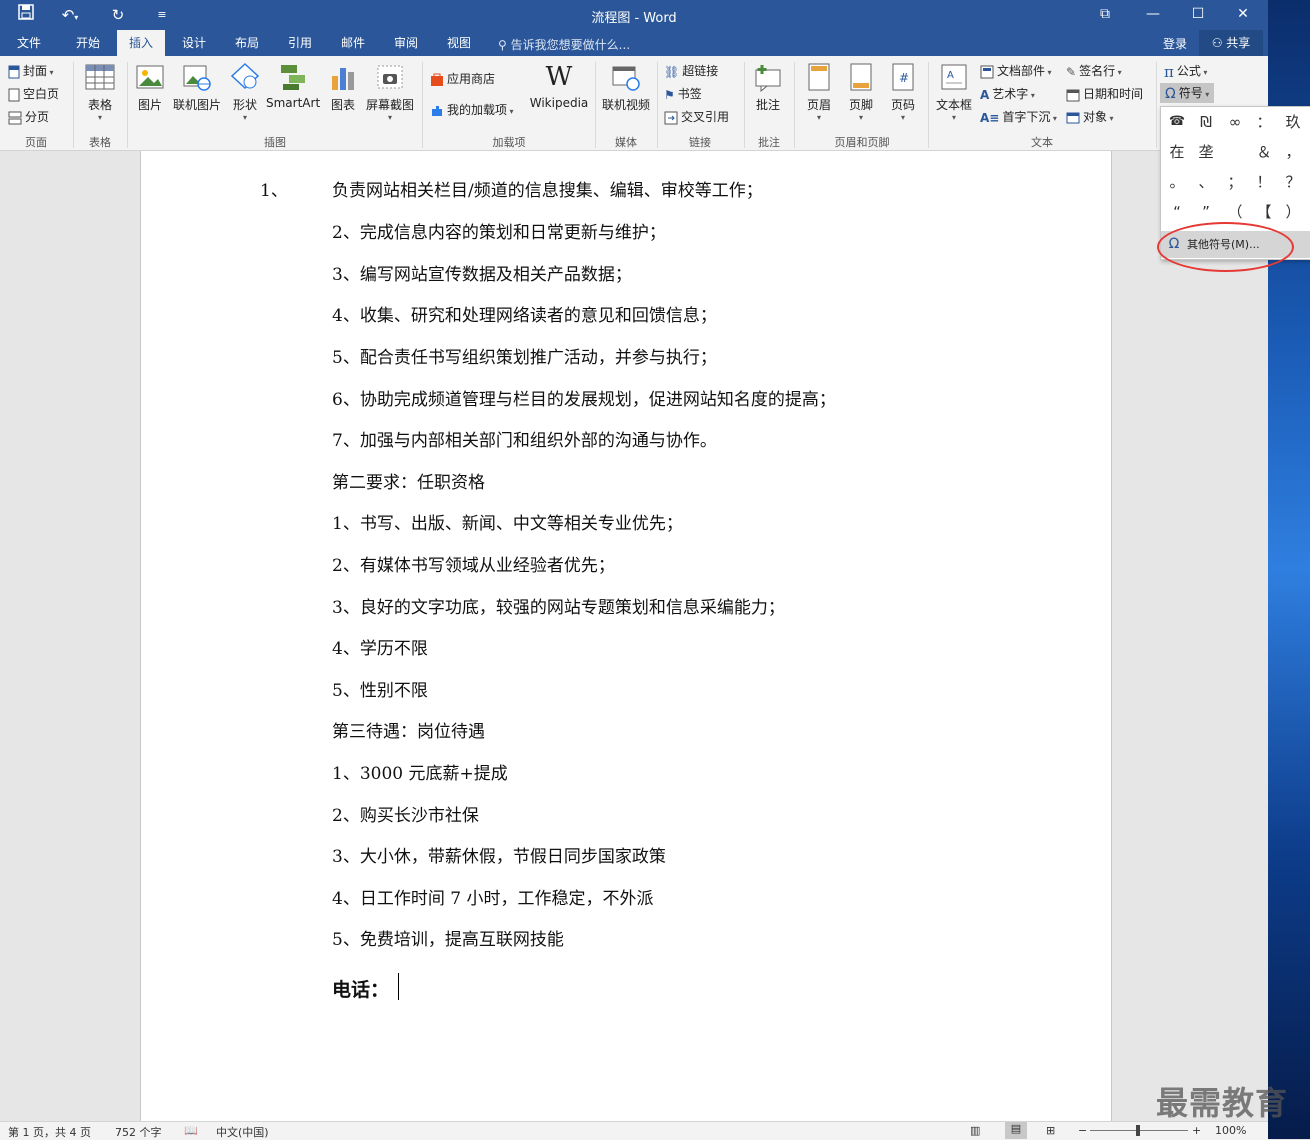 This screenshot has width=1310, height=1140. Describe the element at coordinates (1138, 1130) in the screenshot. I see `zoom-slider-thumb` at that location.